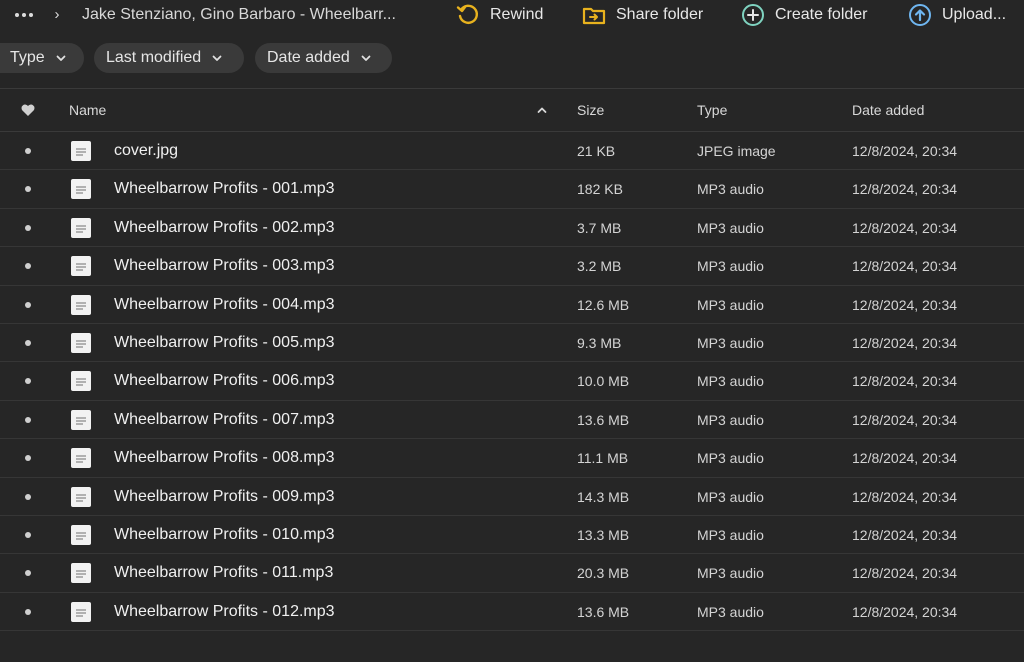 Image resolution: width=1024 pixels, height=662 pixels. What do you see at coordinates (599, 342) in the screenshot?
I see `file-size: 9.3 MB` at bounding box center [599, 342].